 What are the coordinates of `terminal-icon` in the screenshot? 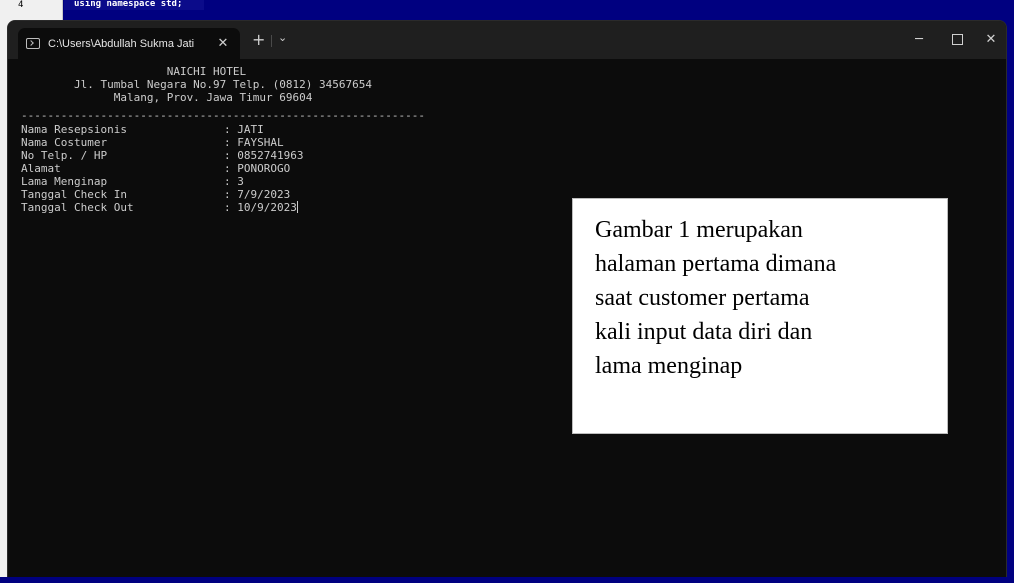 It's located at (33, 43).